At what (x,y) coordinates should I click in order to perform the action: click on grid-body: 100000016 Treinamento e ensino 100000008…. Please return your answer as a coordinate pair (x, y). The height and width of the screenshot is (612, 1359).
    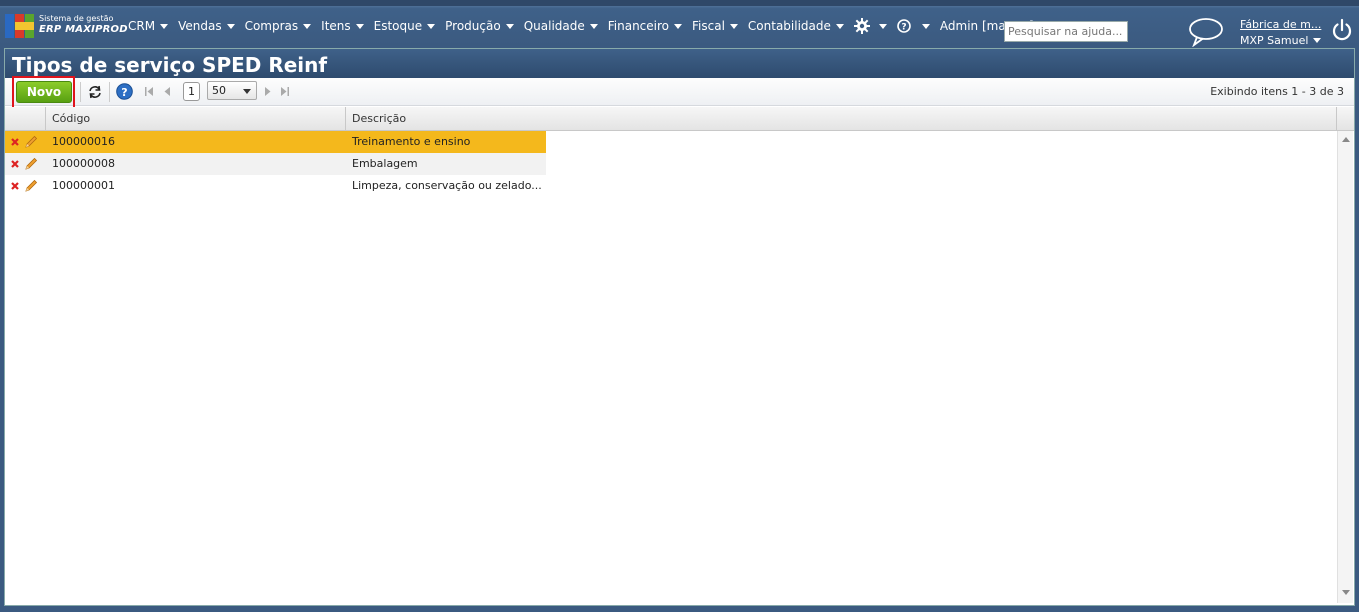
    Looking at the image, I should click on (670, 164).